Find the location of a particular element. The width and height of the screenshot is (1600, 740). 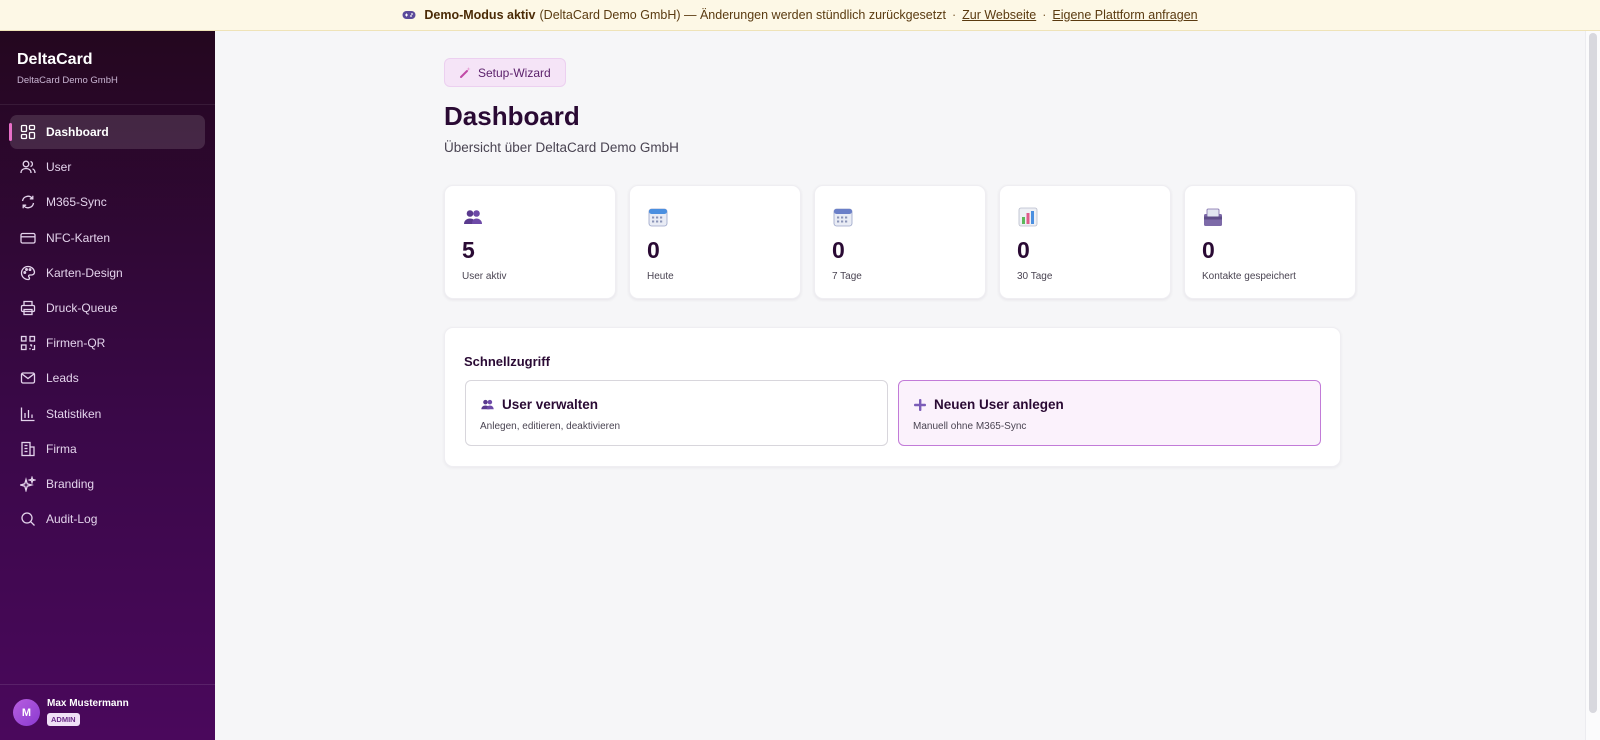

sidebar-item-audit-log: Audit-Log is located at coordinates (107, 519).